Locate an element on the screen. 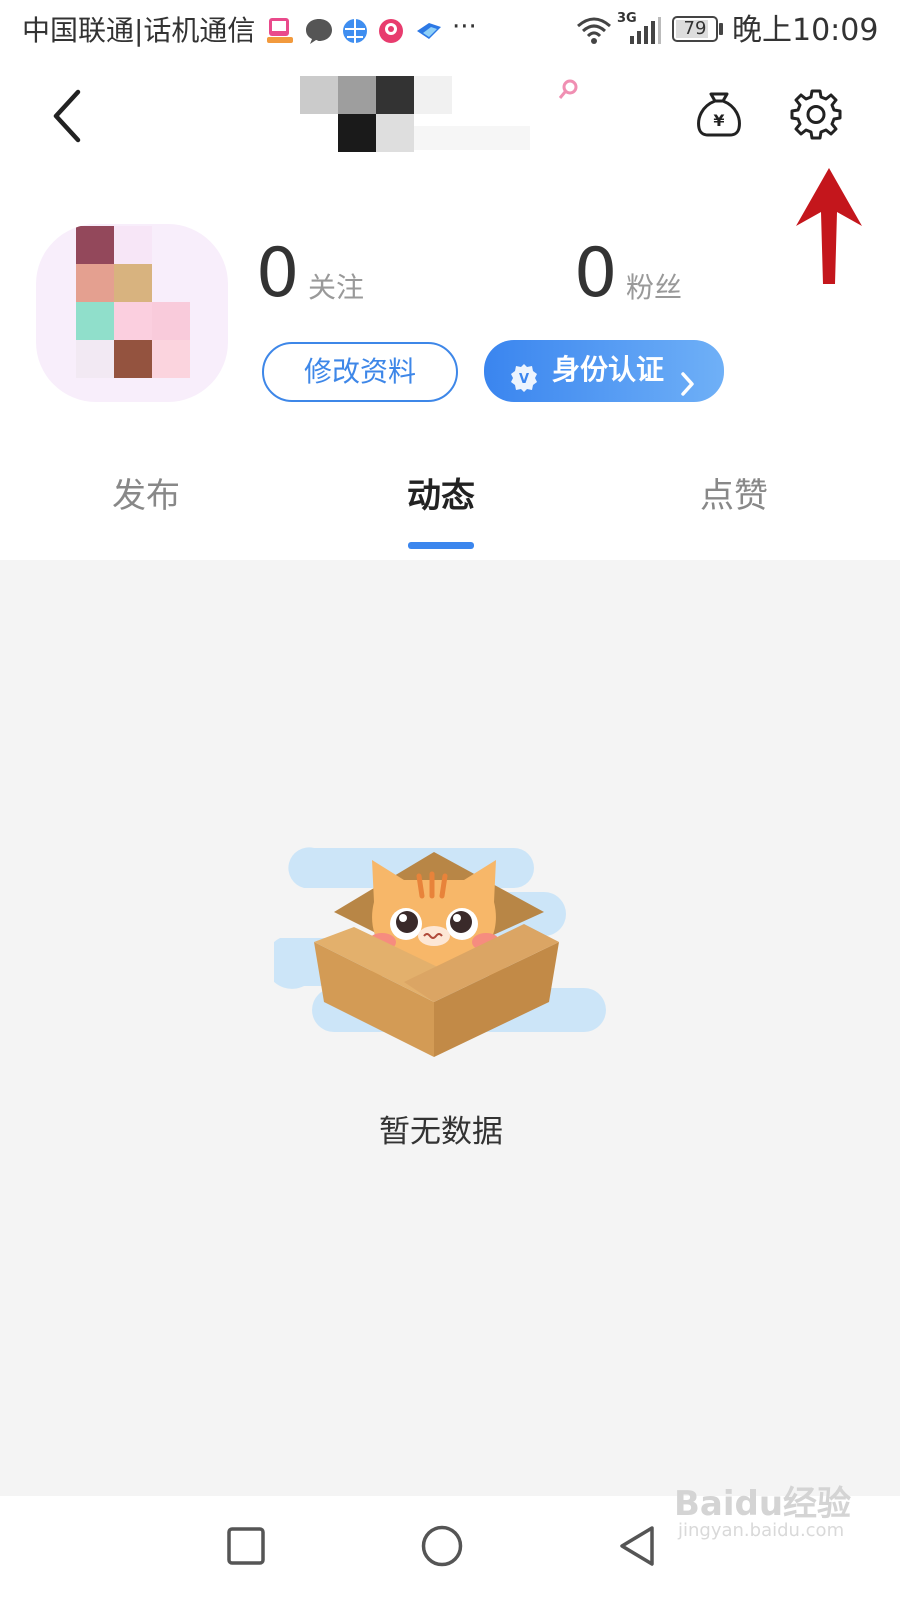 The width and height of the screenshot is (900, 1600). followers-label: 粉丝 is located at coordinates (654, 286).